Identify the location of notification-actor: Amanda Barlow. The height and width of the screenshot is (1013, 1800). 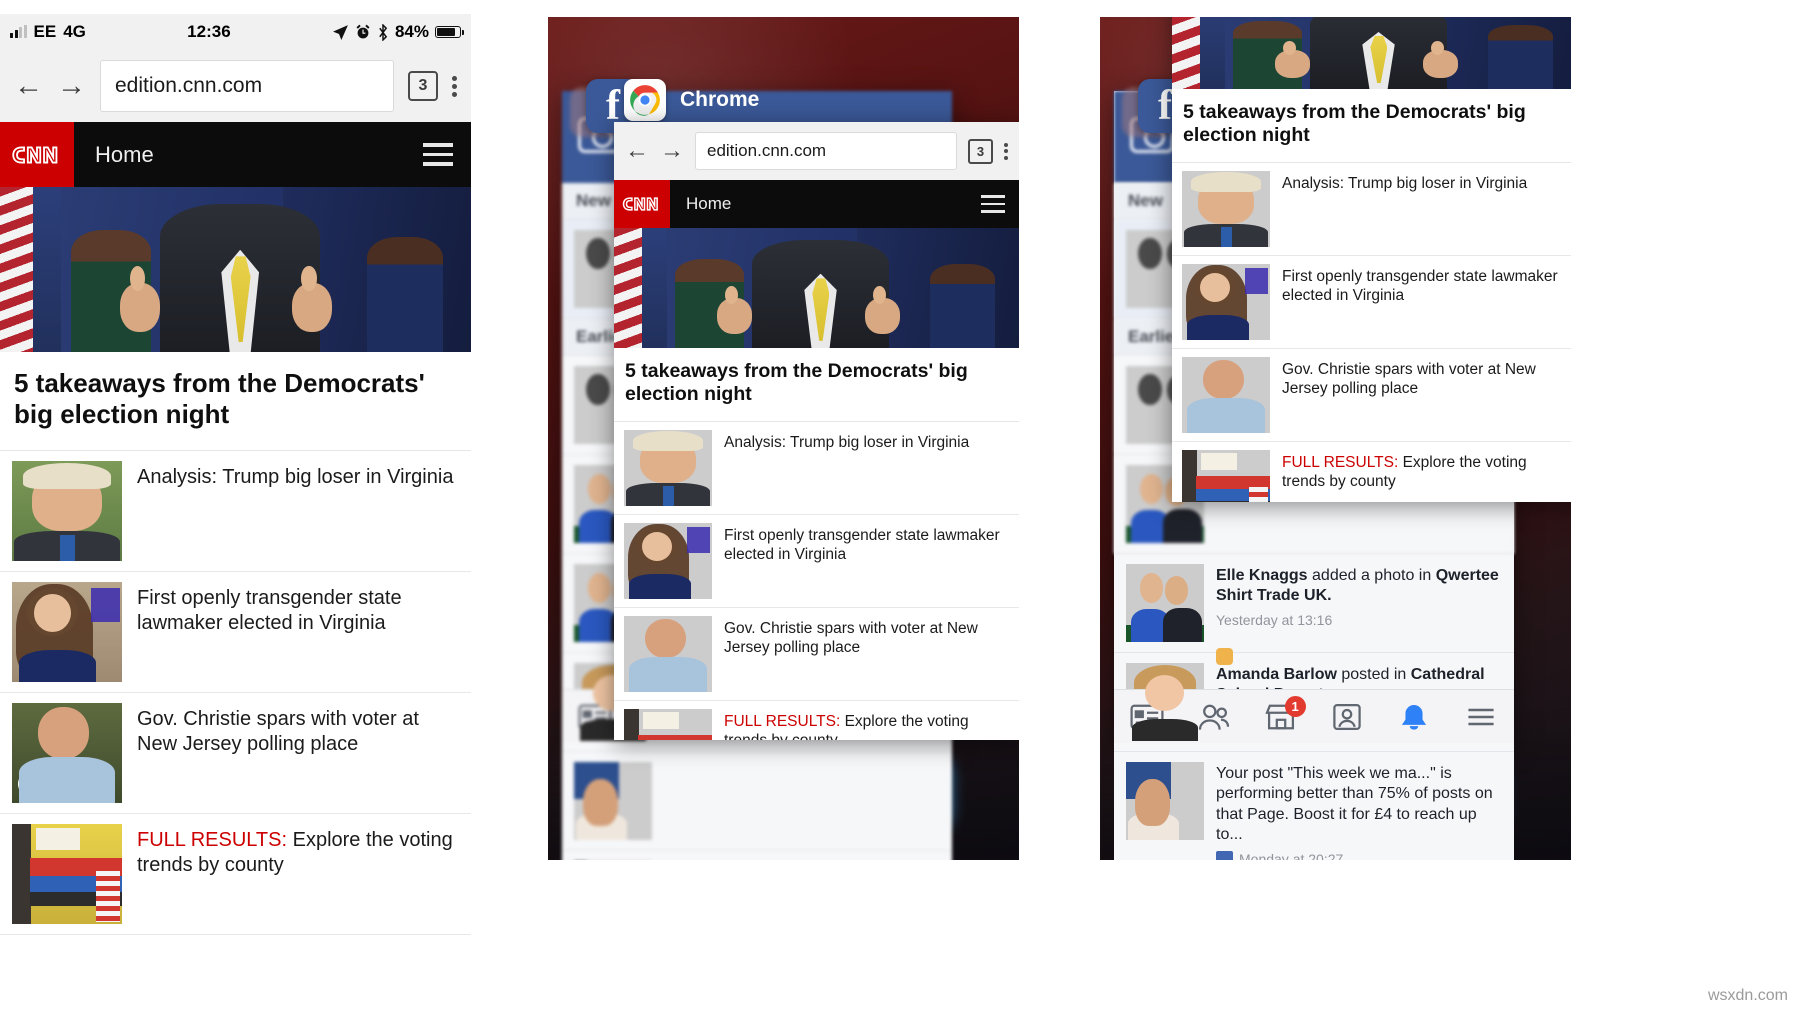
(1276, 674).